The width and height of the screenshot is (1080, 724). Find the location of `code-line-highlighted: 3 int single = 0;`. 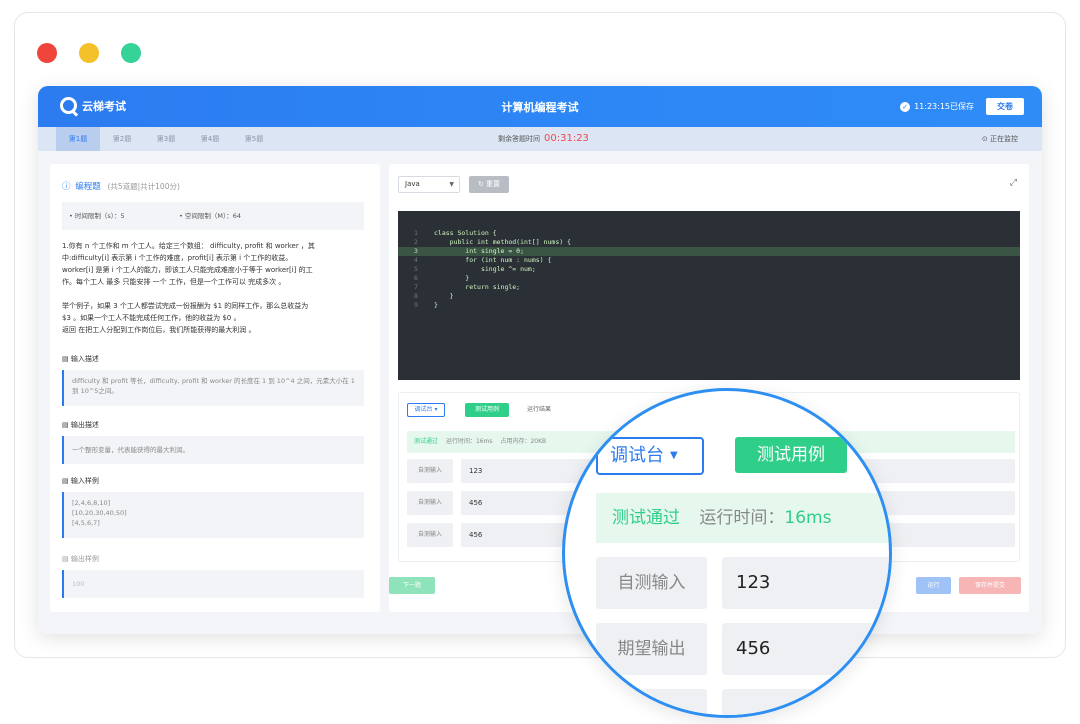

code-line-highlighted: 3 int single = 0; is located at coordinates (709, 251).